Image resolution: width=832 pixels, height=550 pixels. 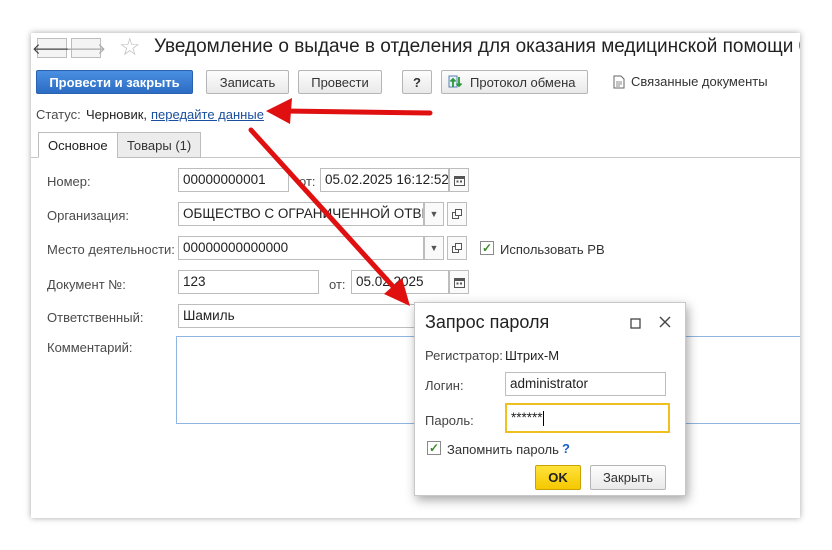 I want to click on ok-button: OK, so click(x=558, y=477).